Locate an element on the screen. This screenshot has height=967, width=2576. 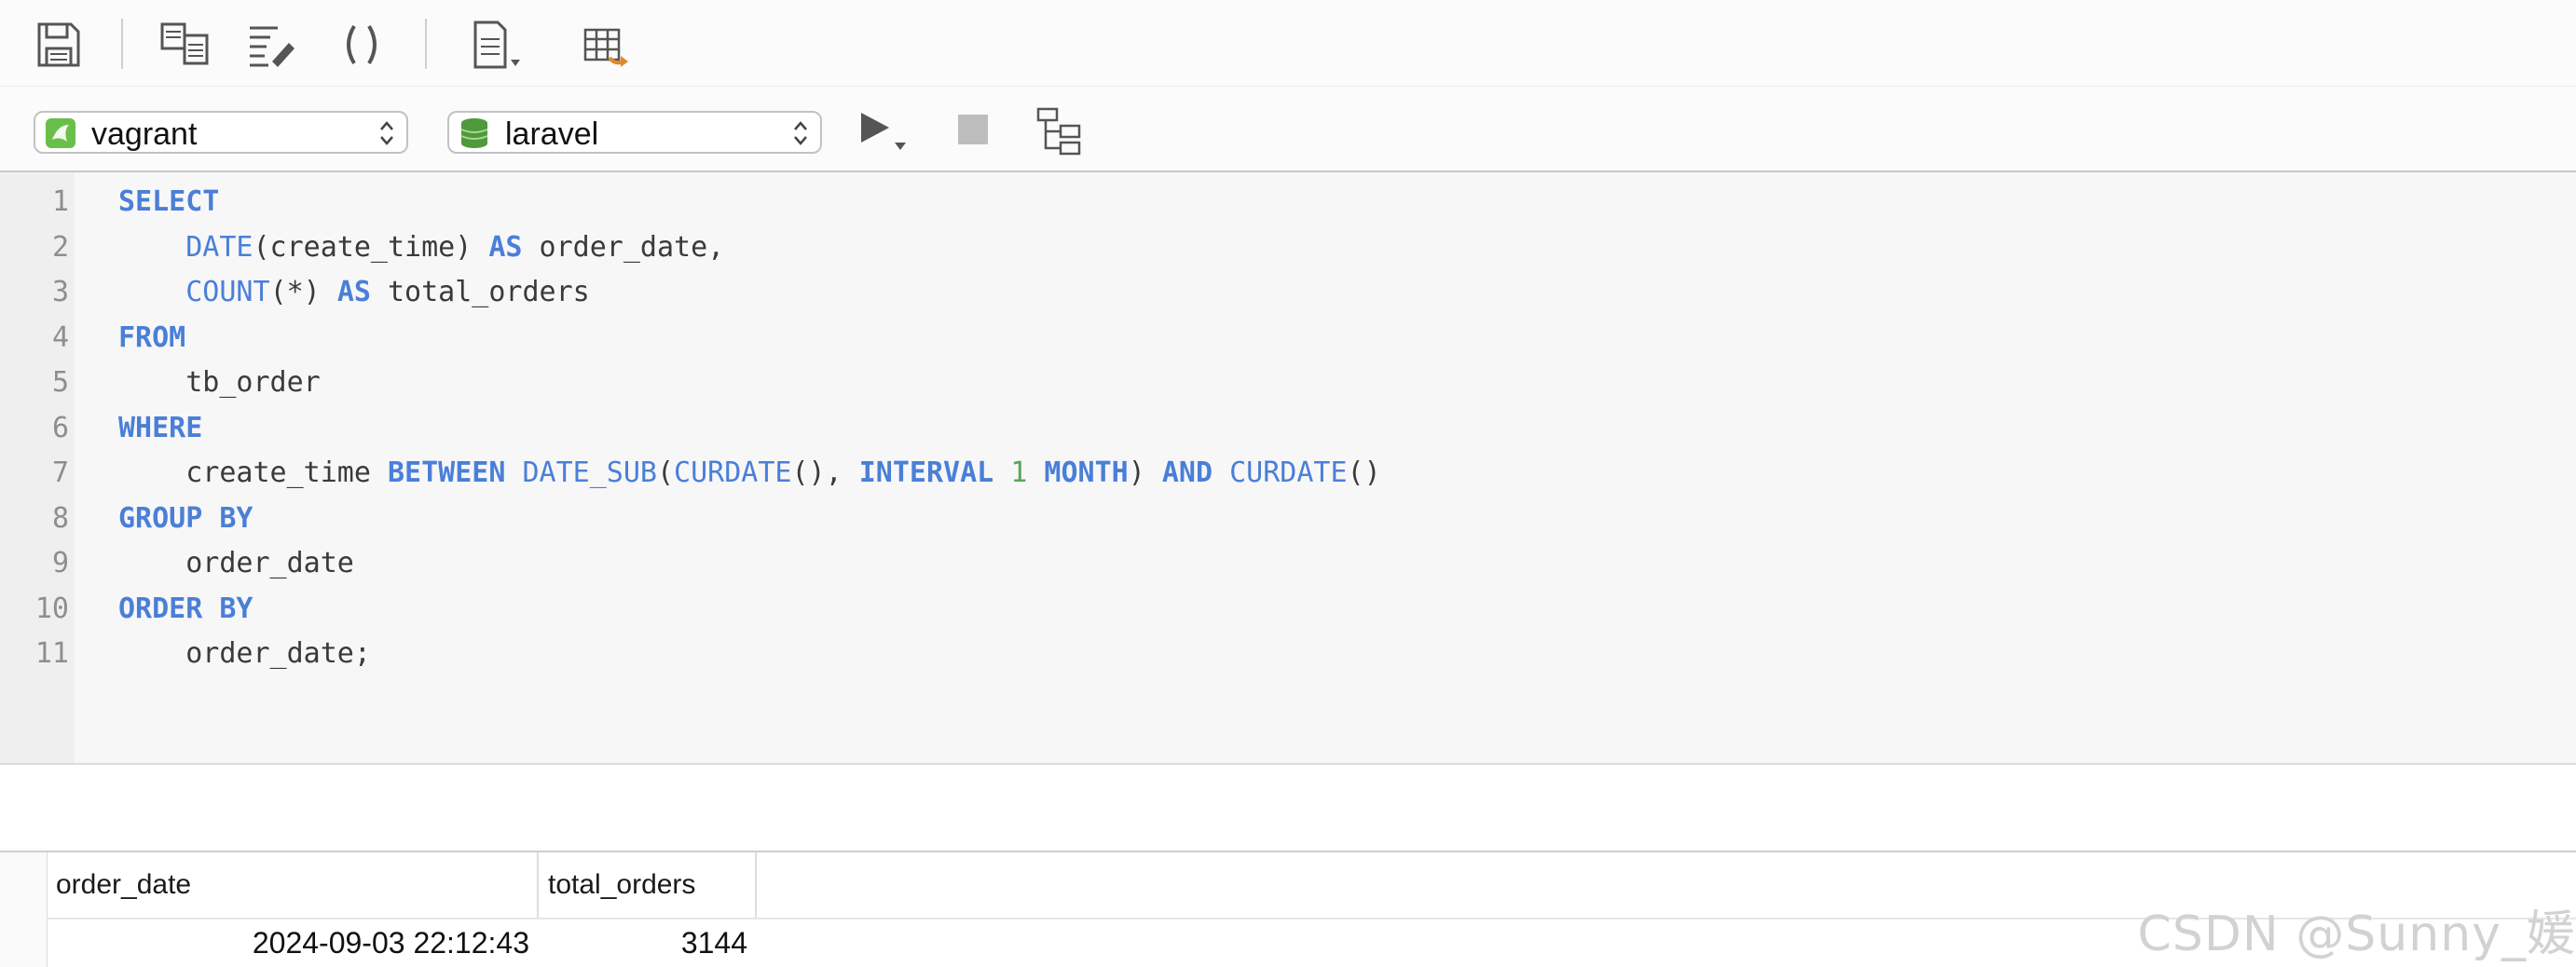
code-line: SELECT is located at coordinates (168, 203).